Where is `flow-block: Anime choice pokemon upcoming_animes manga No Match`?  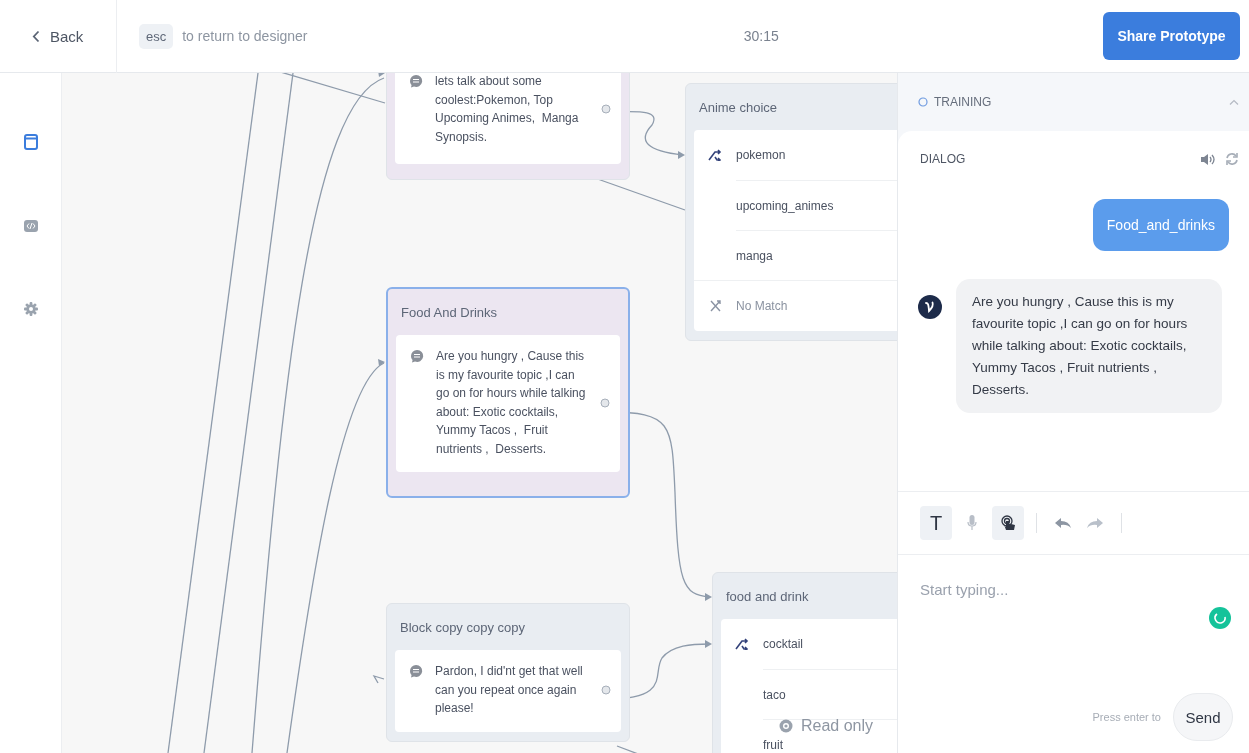
flow-block: Anime choice pokemon upcoming_animes manga No Match is located at coordinates (791, 212).